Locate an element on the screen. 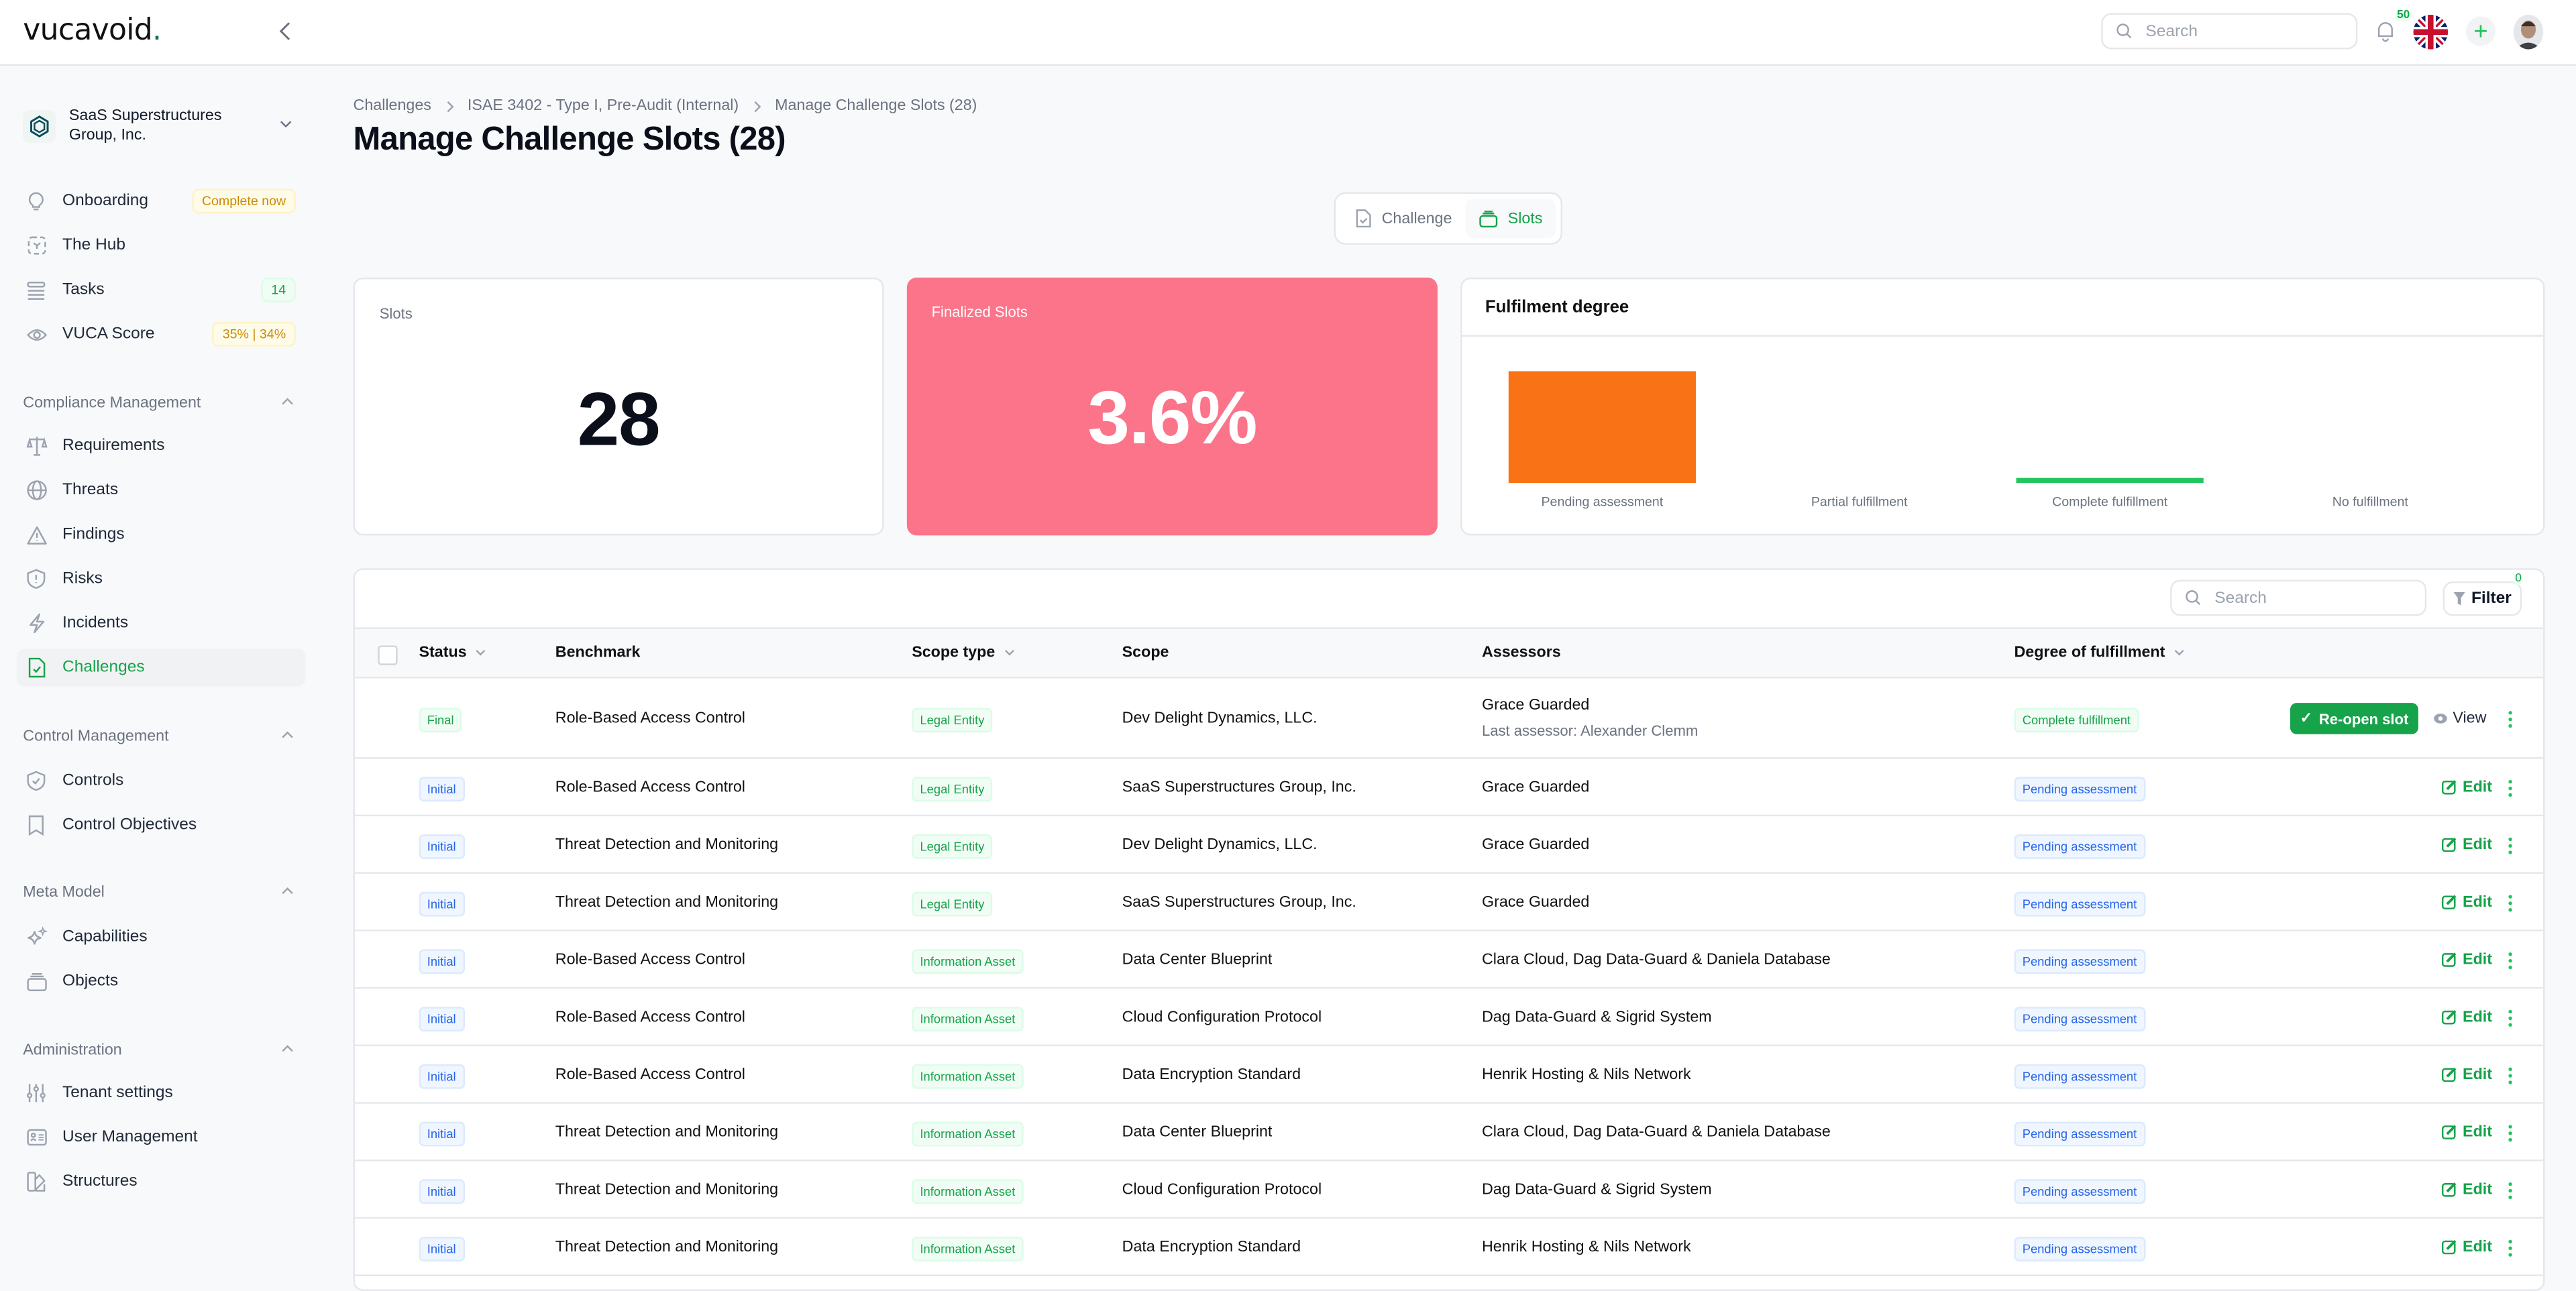 Image resolution: width=2576 pixels, height=1291 pixels. logo: vucavoid. is located at coordinates (92, 30).